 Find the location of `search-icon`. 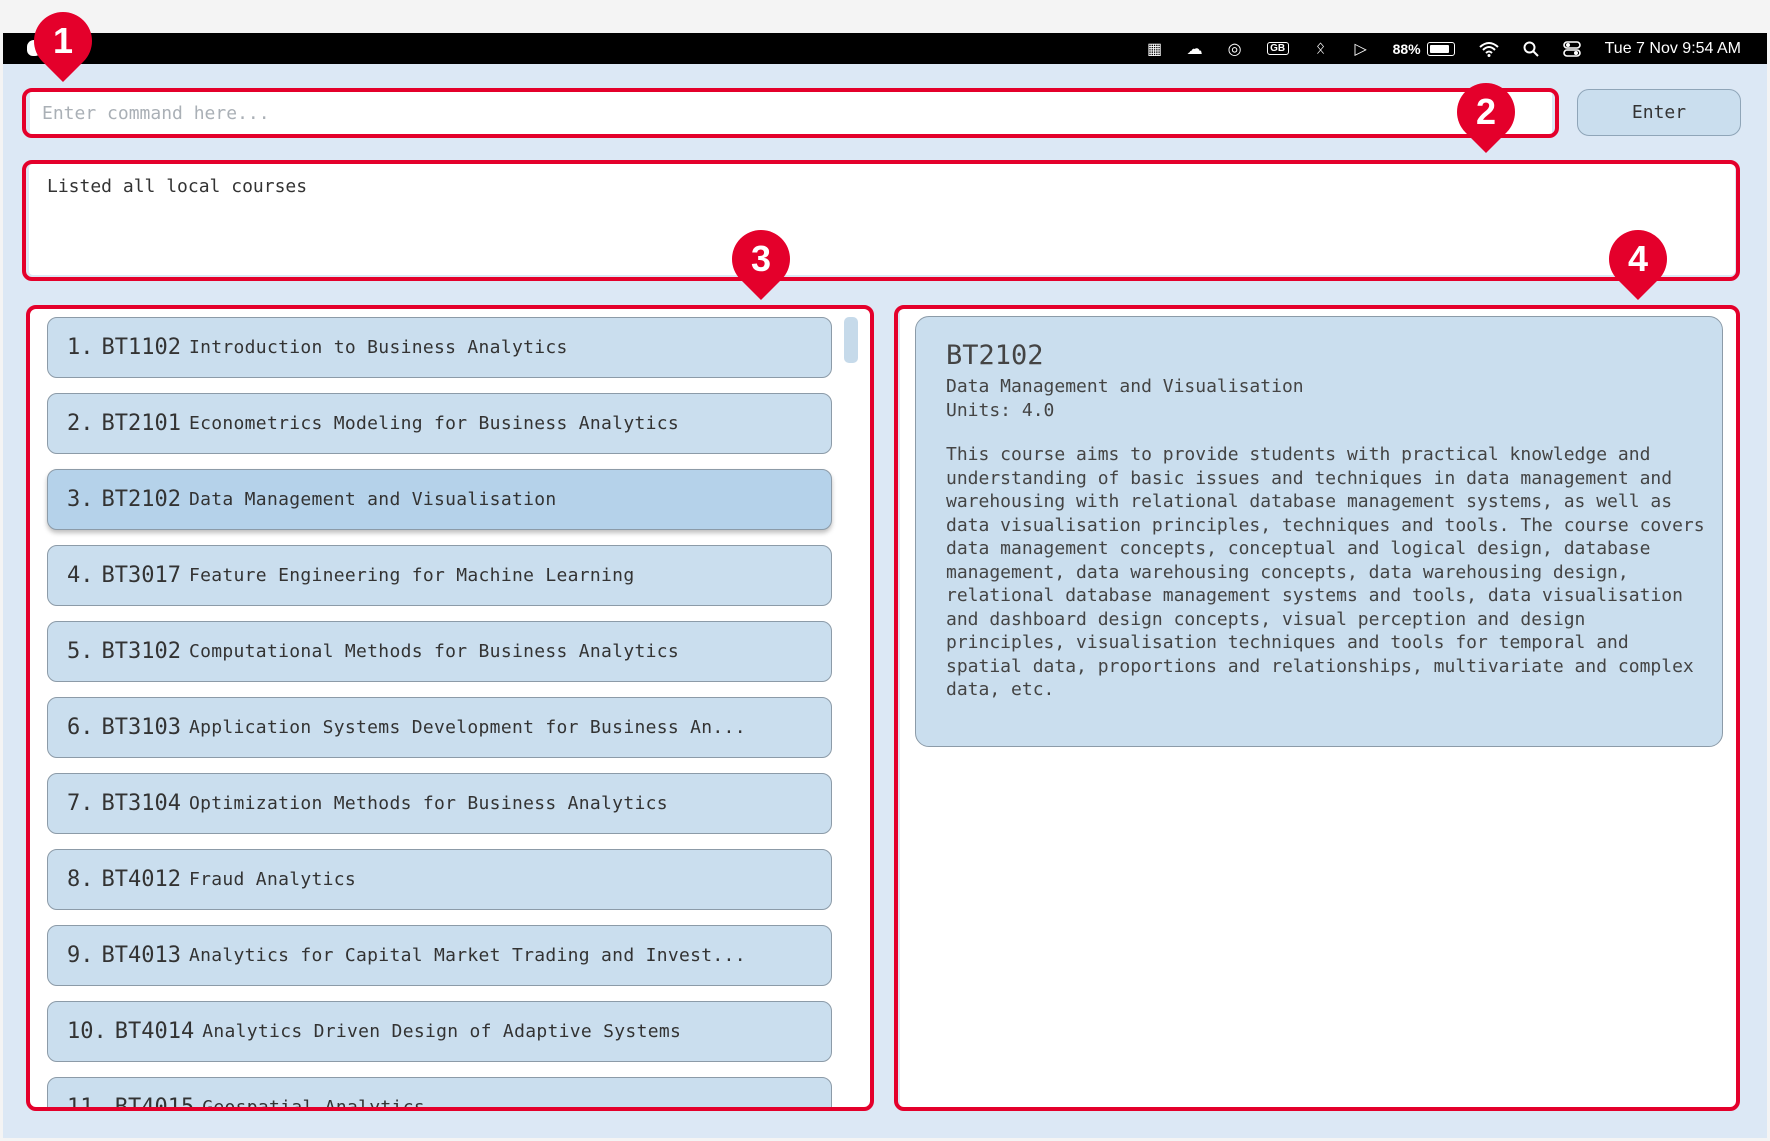

search-icon is located at coordinates (1531, 49).